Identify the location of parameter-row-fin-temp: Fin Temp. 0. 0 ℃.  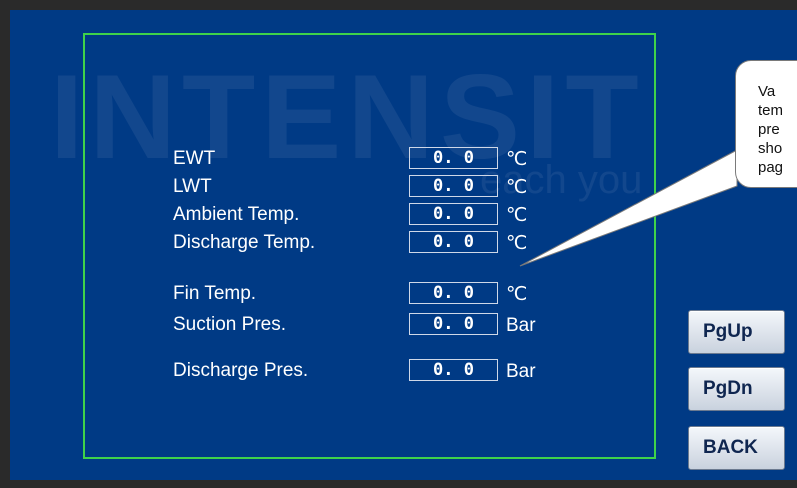
(383, 294).